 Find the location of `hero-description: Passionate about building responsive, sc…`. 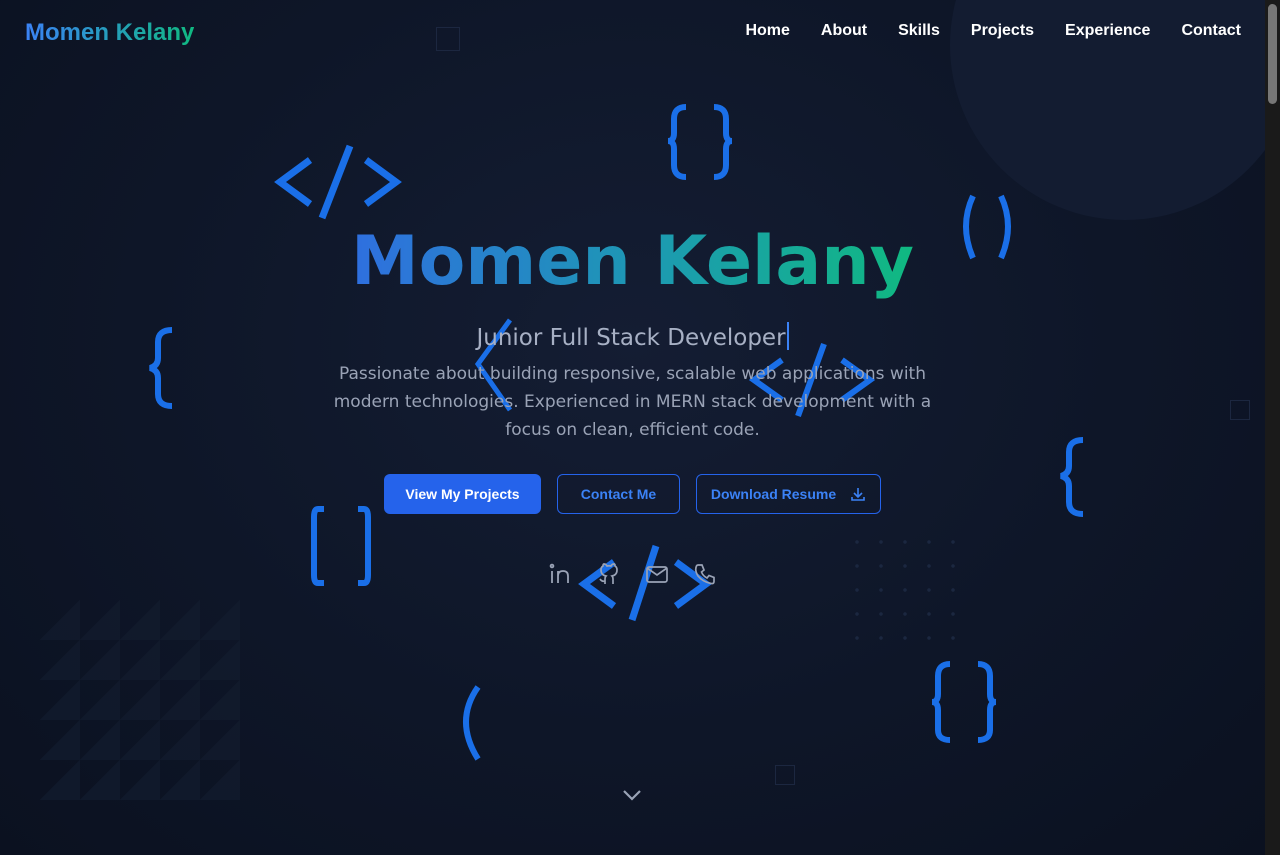

hero-description: Passionate about building responsive, sc… is located at coordinates (632, 402).